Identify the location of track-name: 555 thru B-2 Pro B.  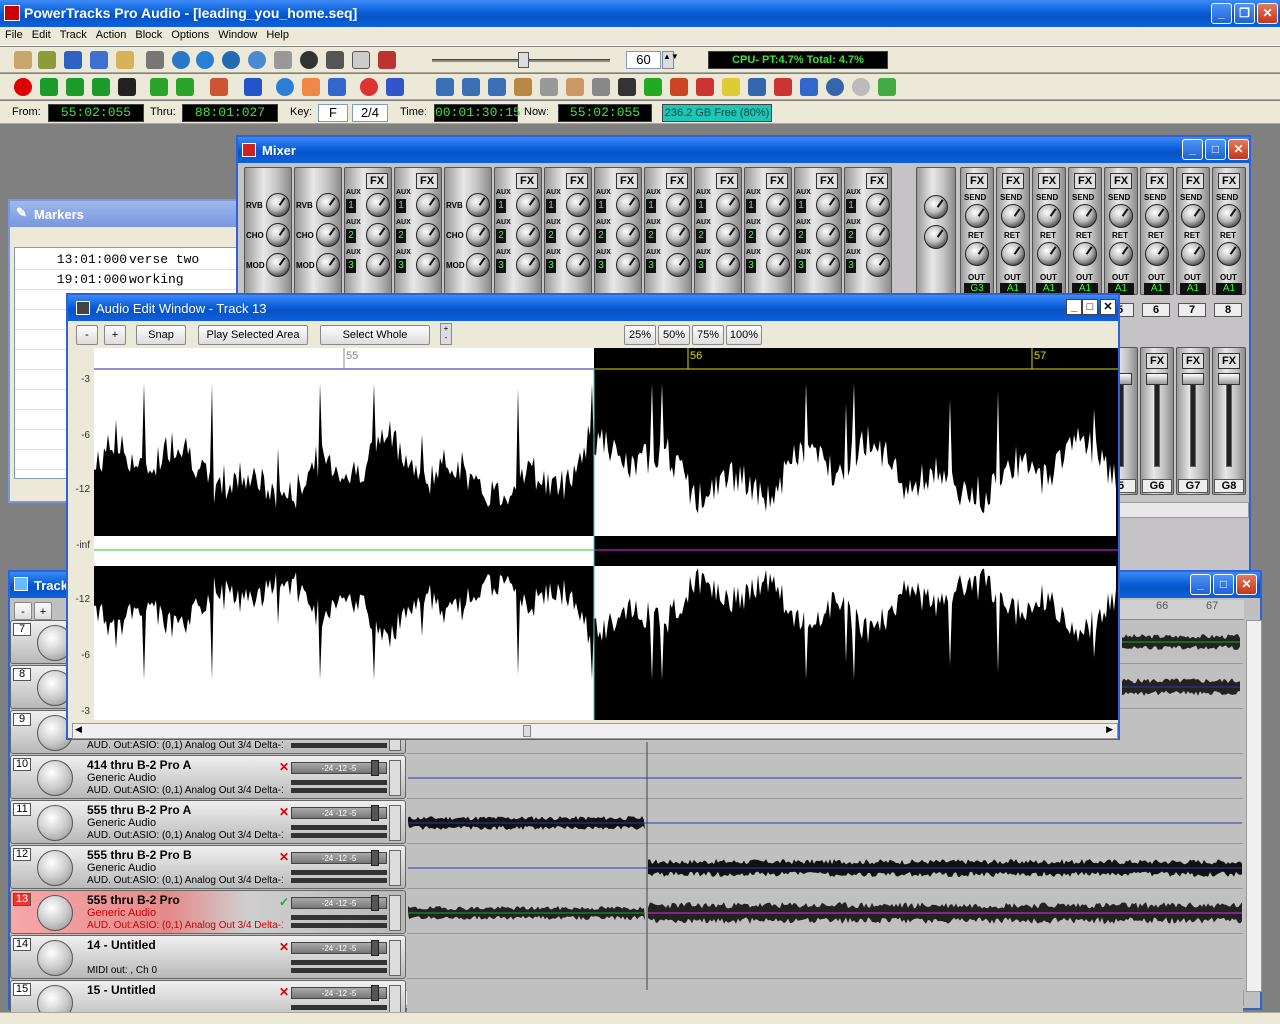
(139, 855).